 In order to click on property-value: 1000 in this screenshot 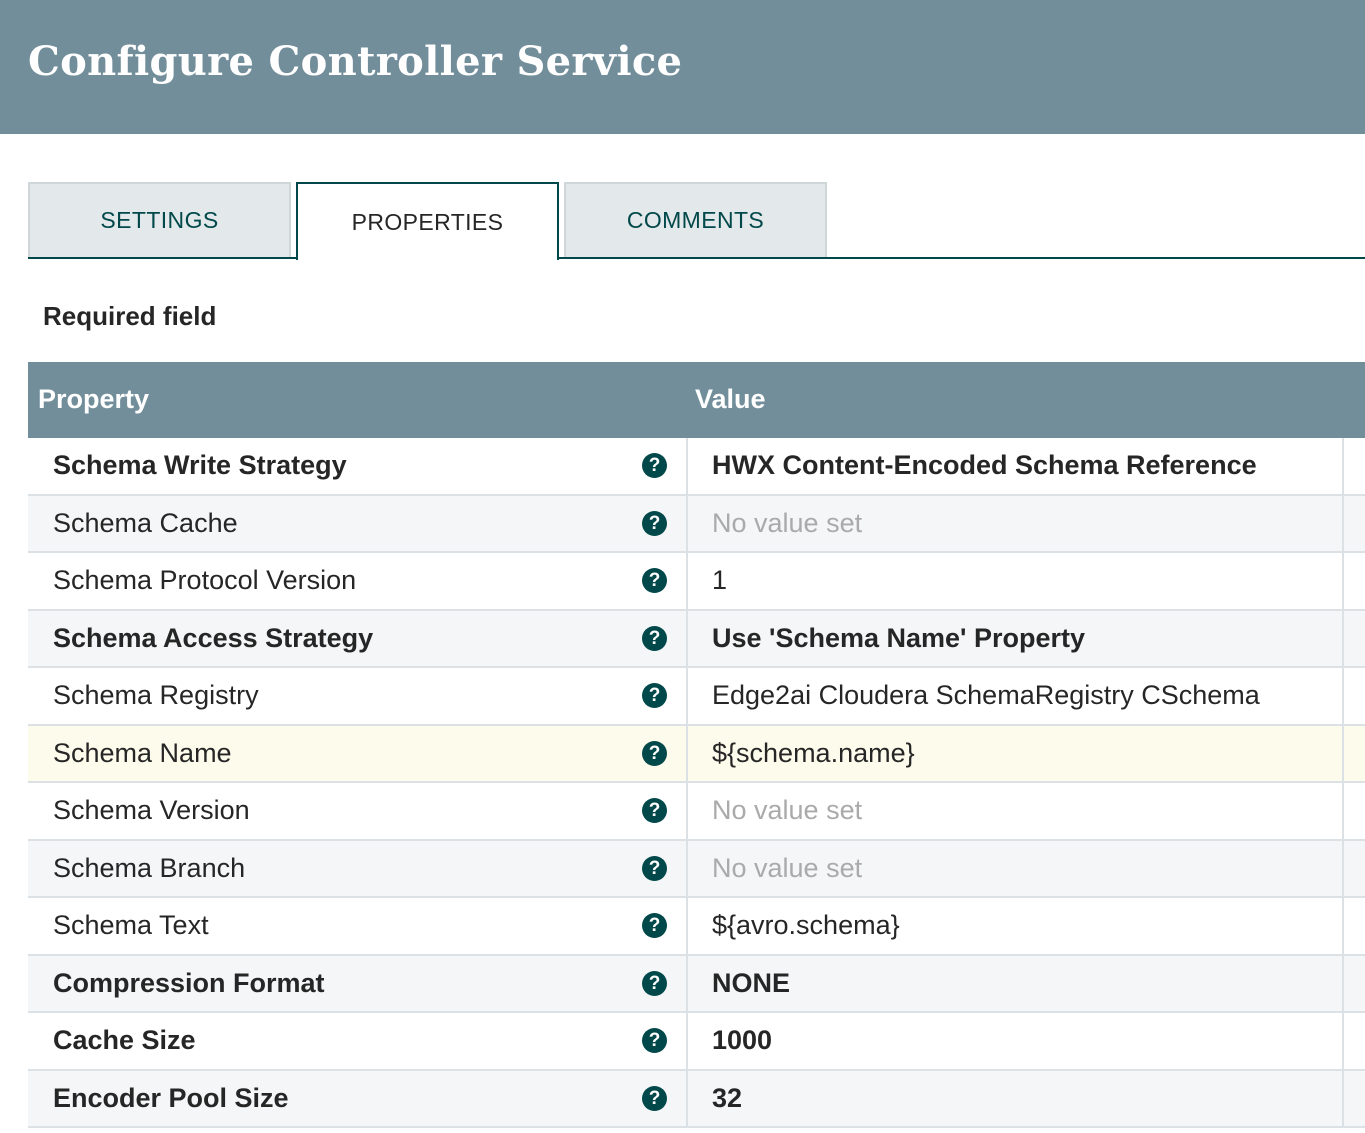, I will do `click(742, 1040)`.